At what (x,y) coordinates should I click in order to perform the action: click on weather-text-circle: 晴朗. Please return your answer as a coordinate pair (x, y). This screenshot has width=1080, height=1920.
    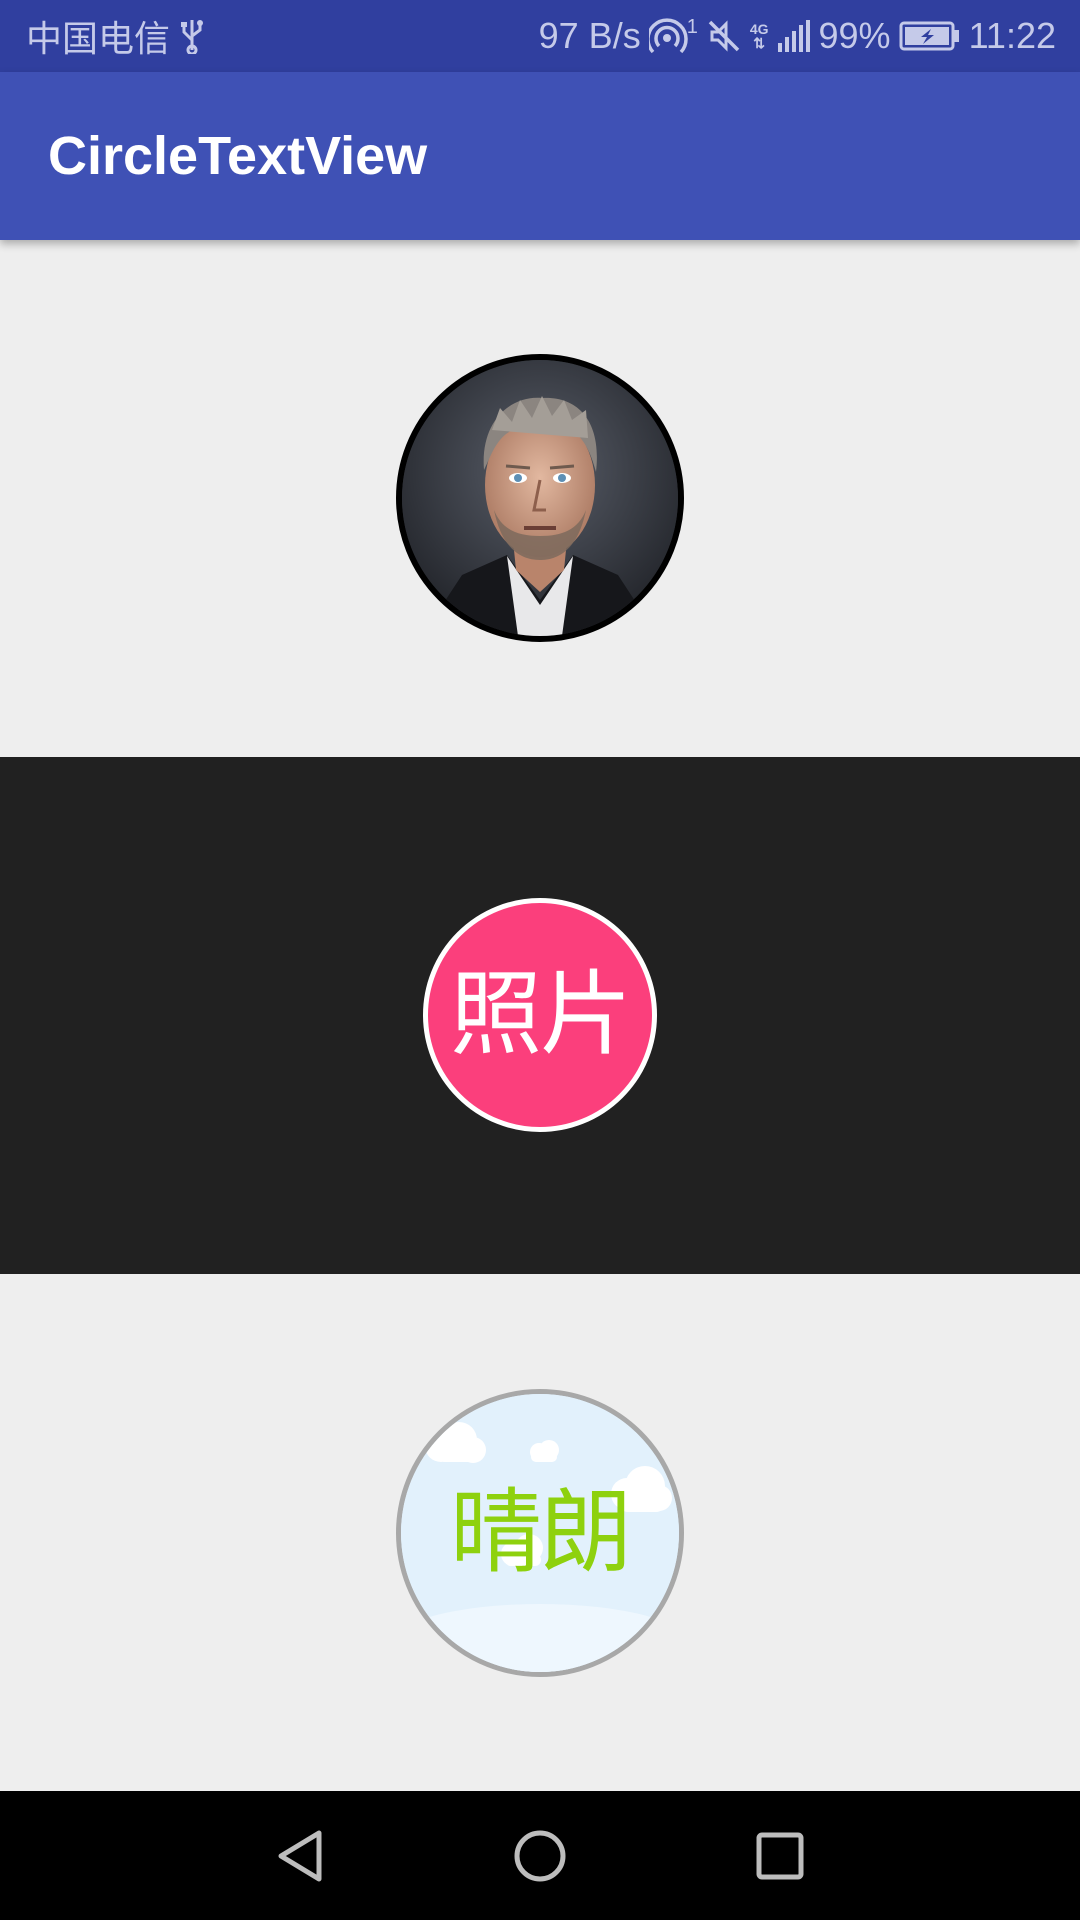
    Looking at the image, I should click on (540, 1533).